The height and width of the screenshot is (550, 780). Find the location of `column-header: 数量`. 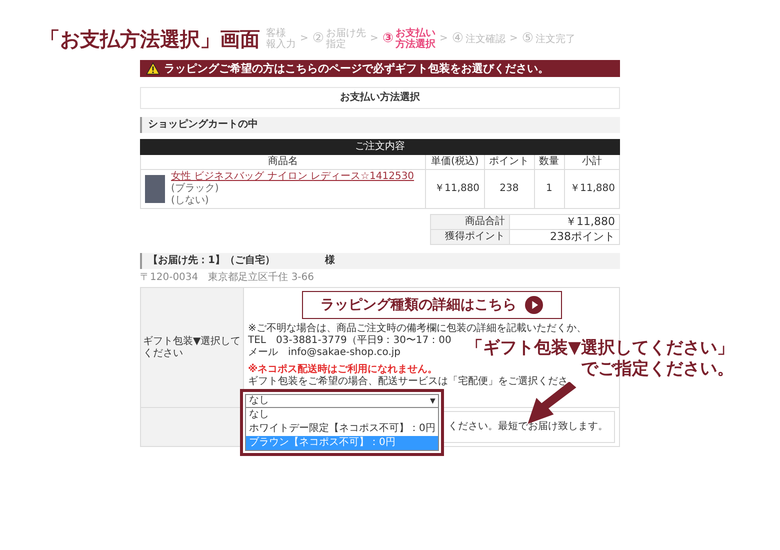

column-header: 数量 is located at coordinates (549, 162).